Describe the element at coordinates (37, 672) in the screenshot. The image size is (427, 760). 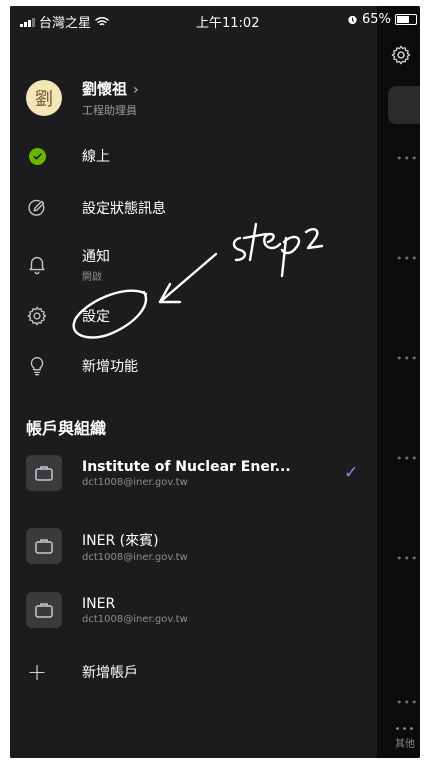
I see `plus-icon: +` at that location.